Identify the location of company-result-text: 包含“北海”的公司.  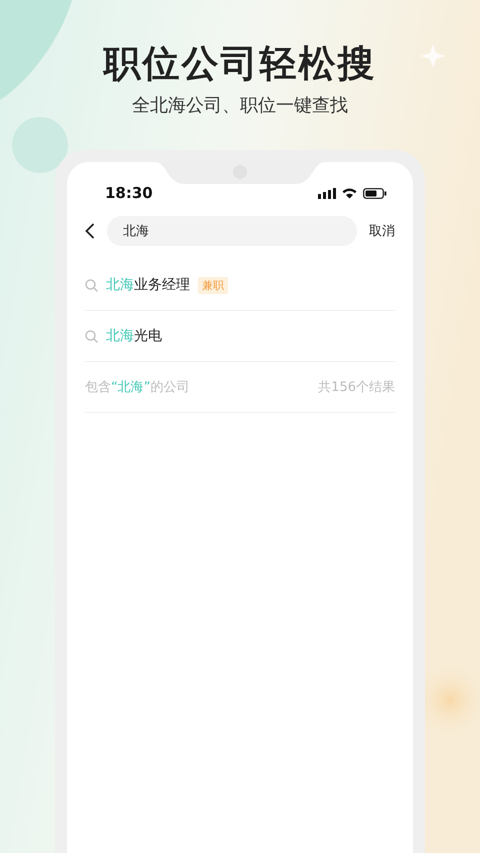
(137, 387).